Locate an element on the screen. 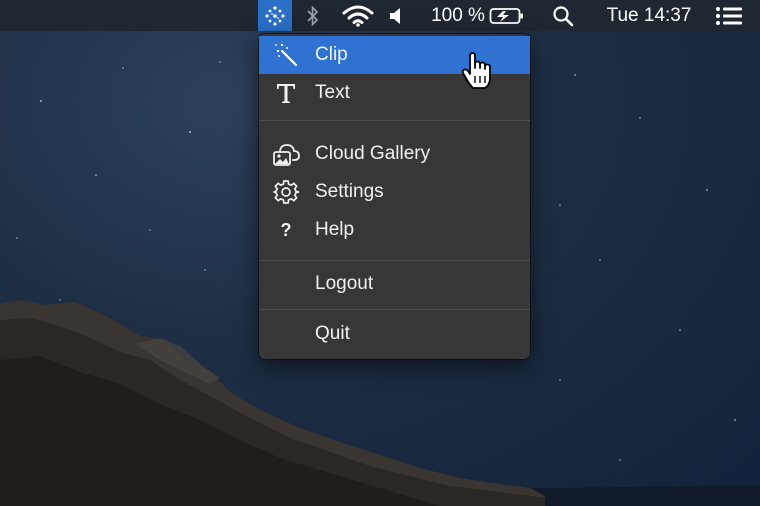 Image resolution: width=760 pixels, height=506 pixels. cloud-gallery-icon is located at coordinates (286, 154).